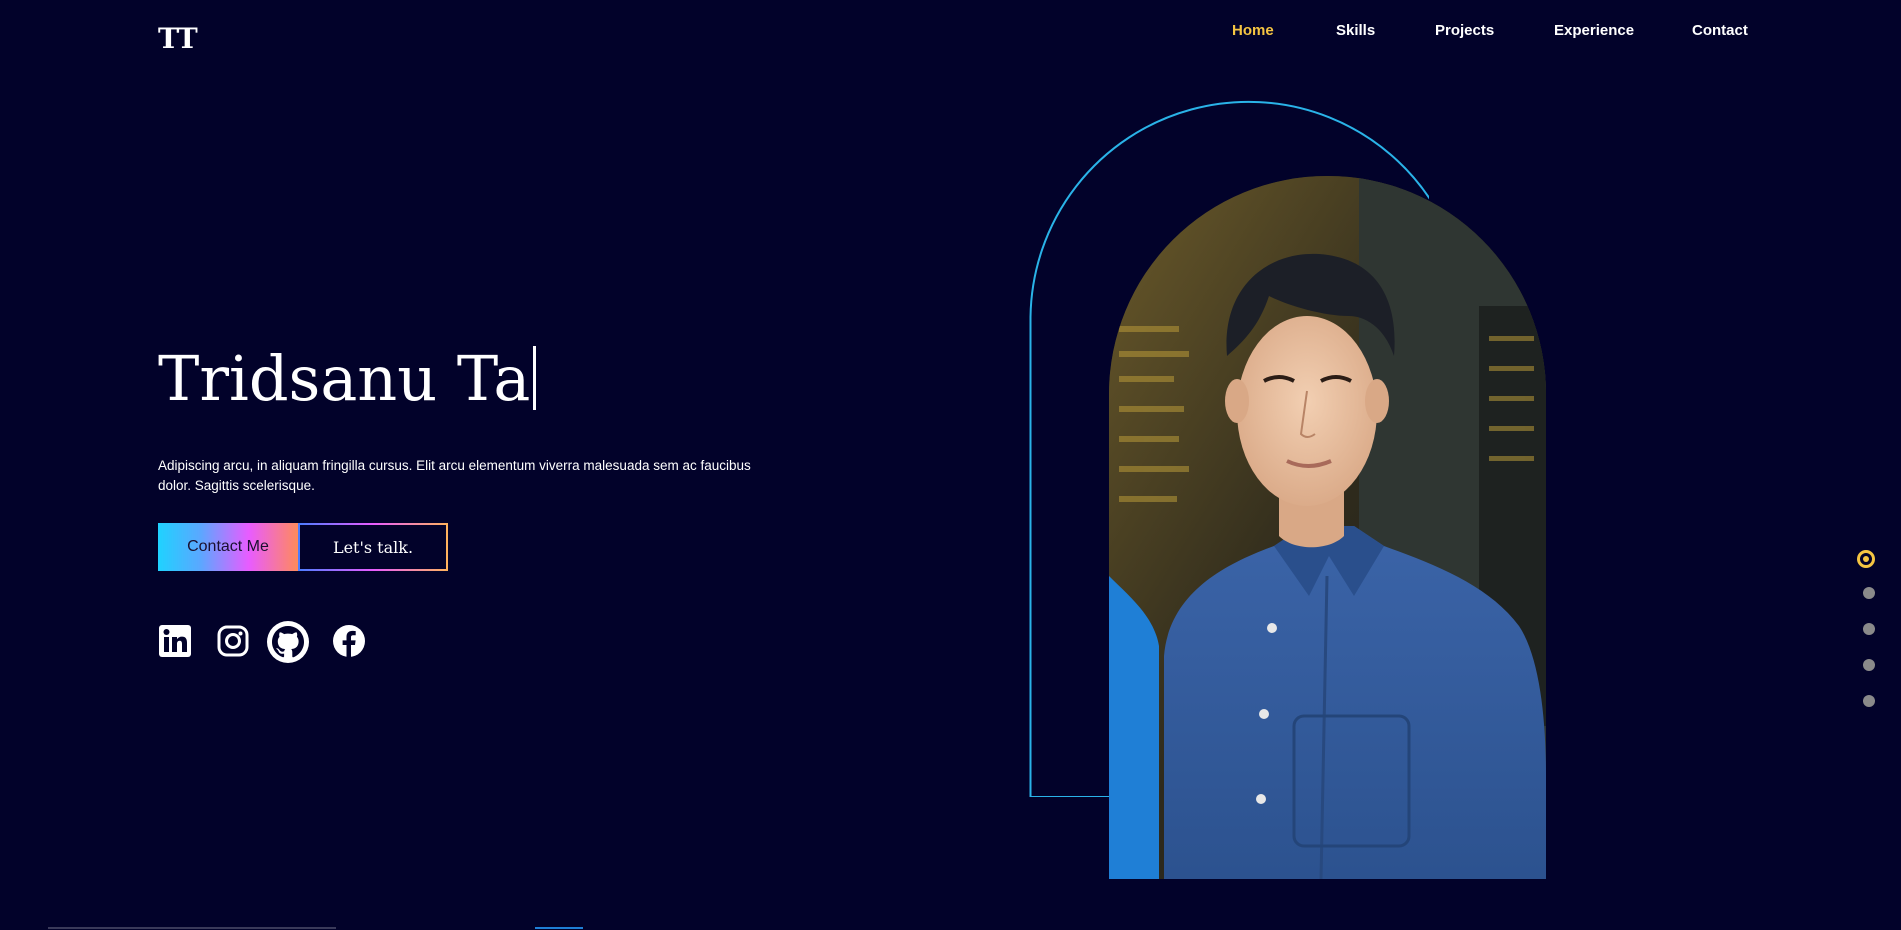 This screenshot has height=930, width=1901. I want to click on bottom-divider, so click(192, 928).